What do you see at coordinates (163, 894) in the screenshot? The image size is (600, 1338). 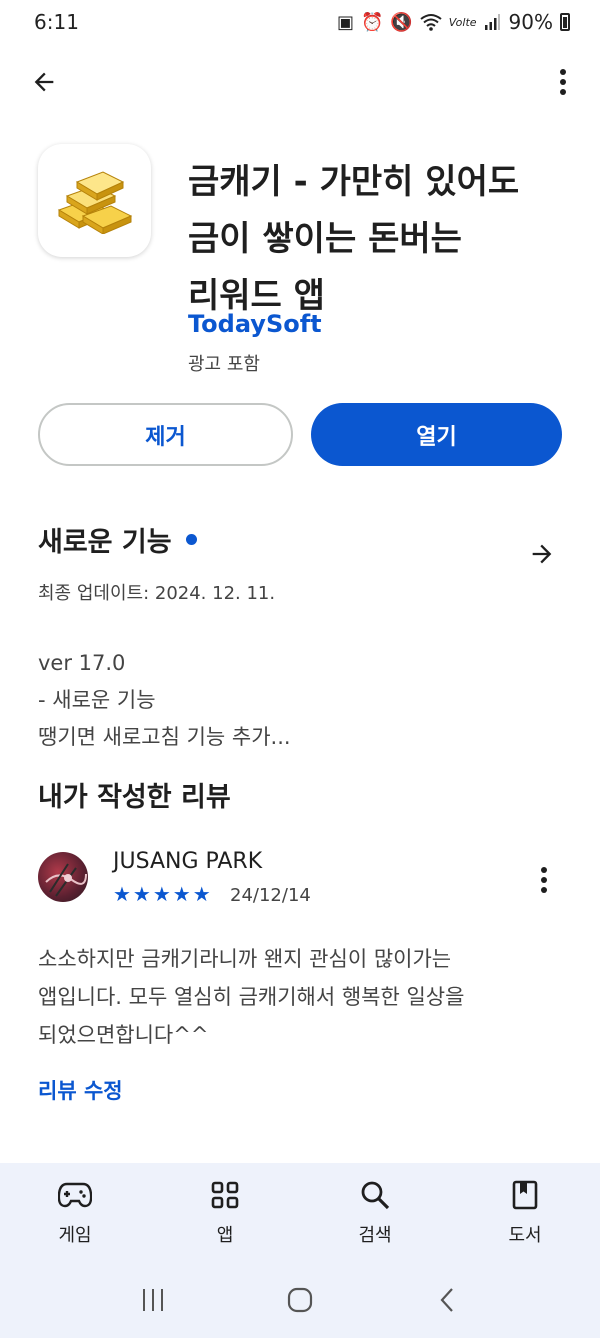 I see `star-rating: ★★★★★` at bounding box center [163, 894].